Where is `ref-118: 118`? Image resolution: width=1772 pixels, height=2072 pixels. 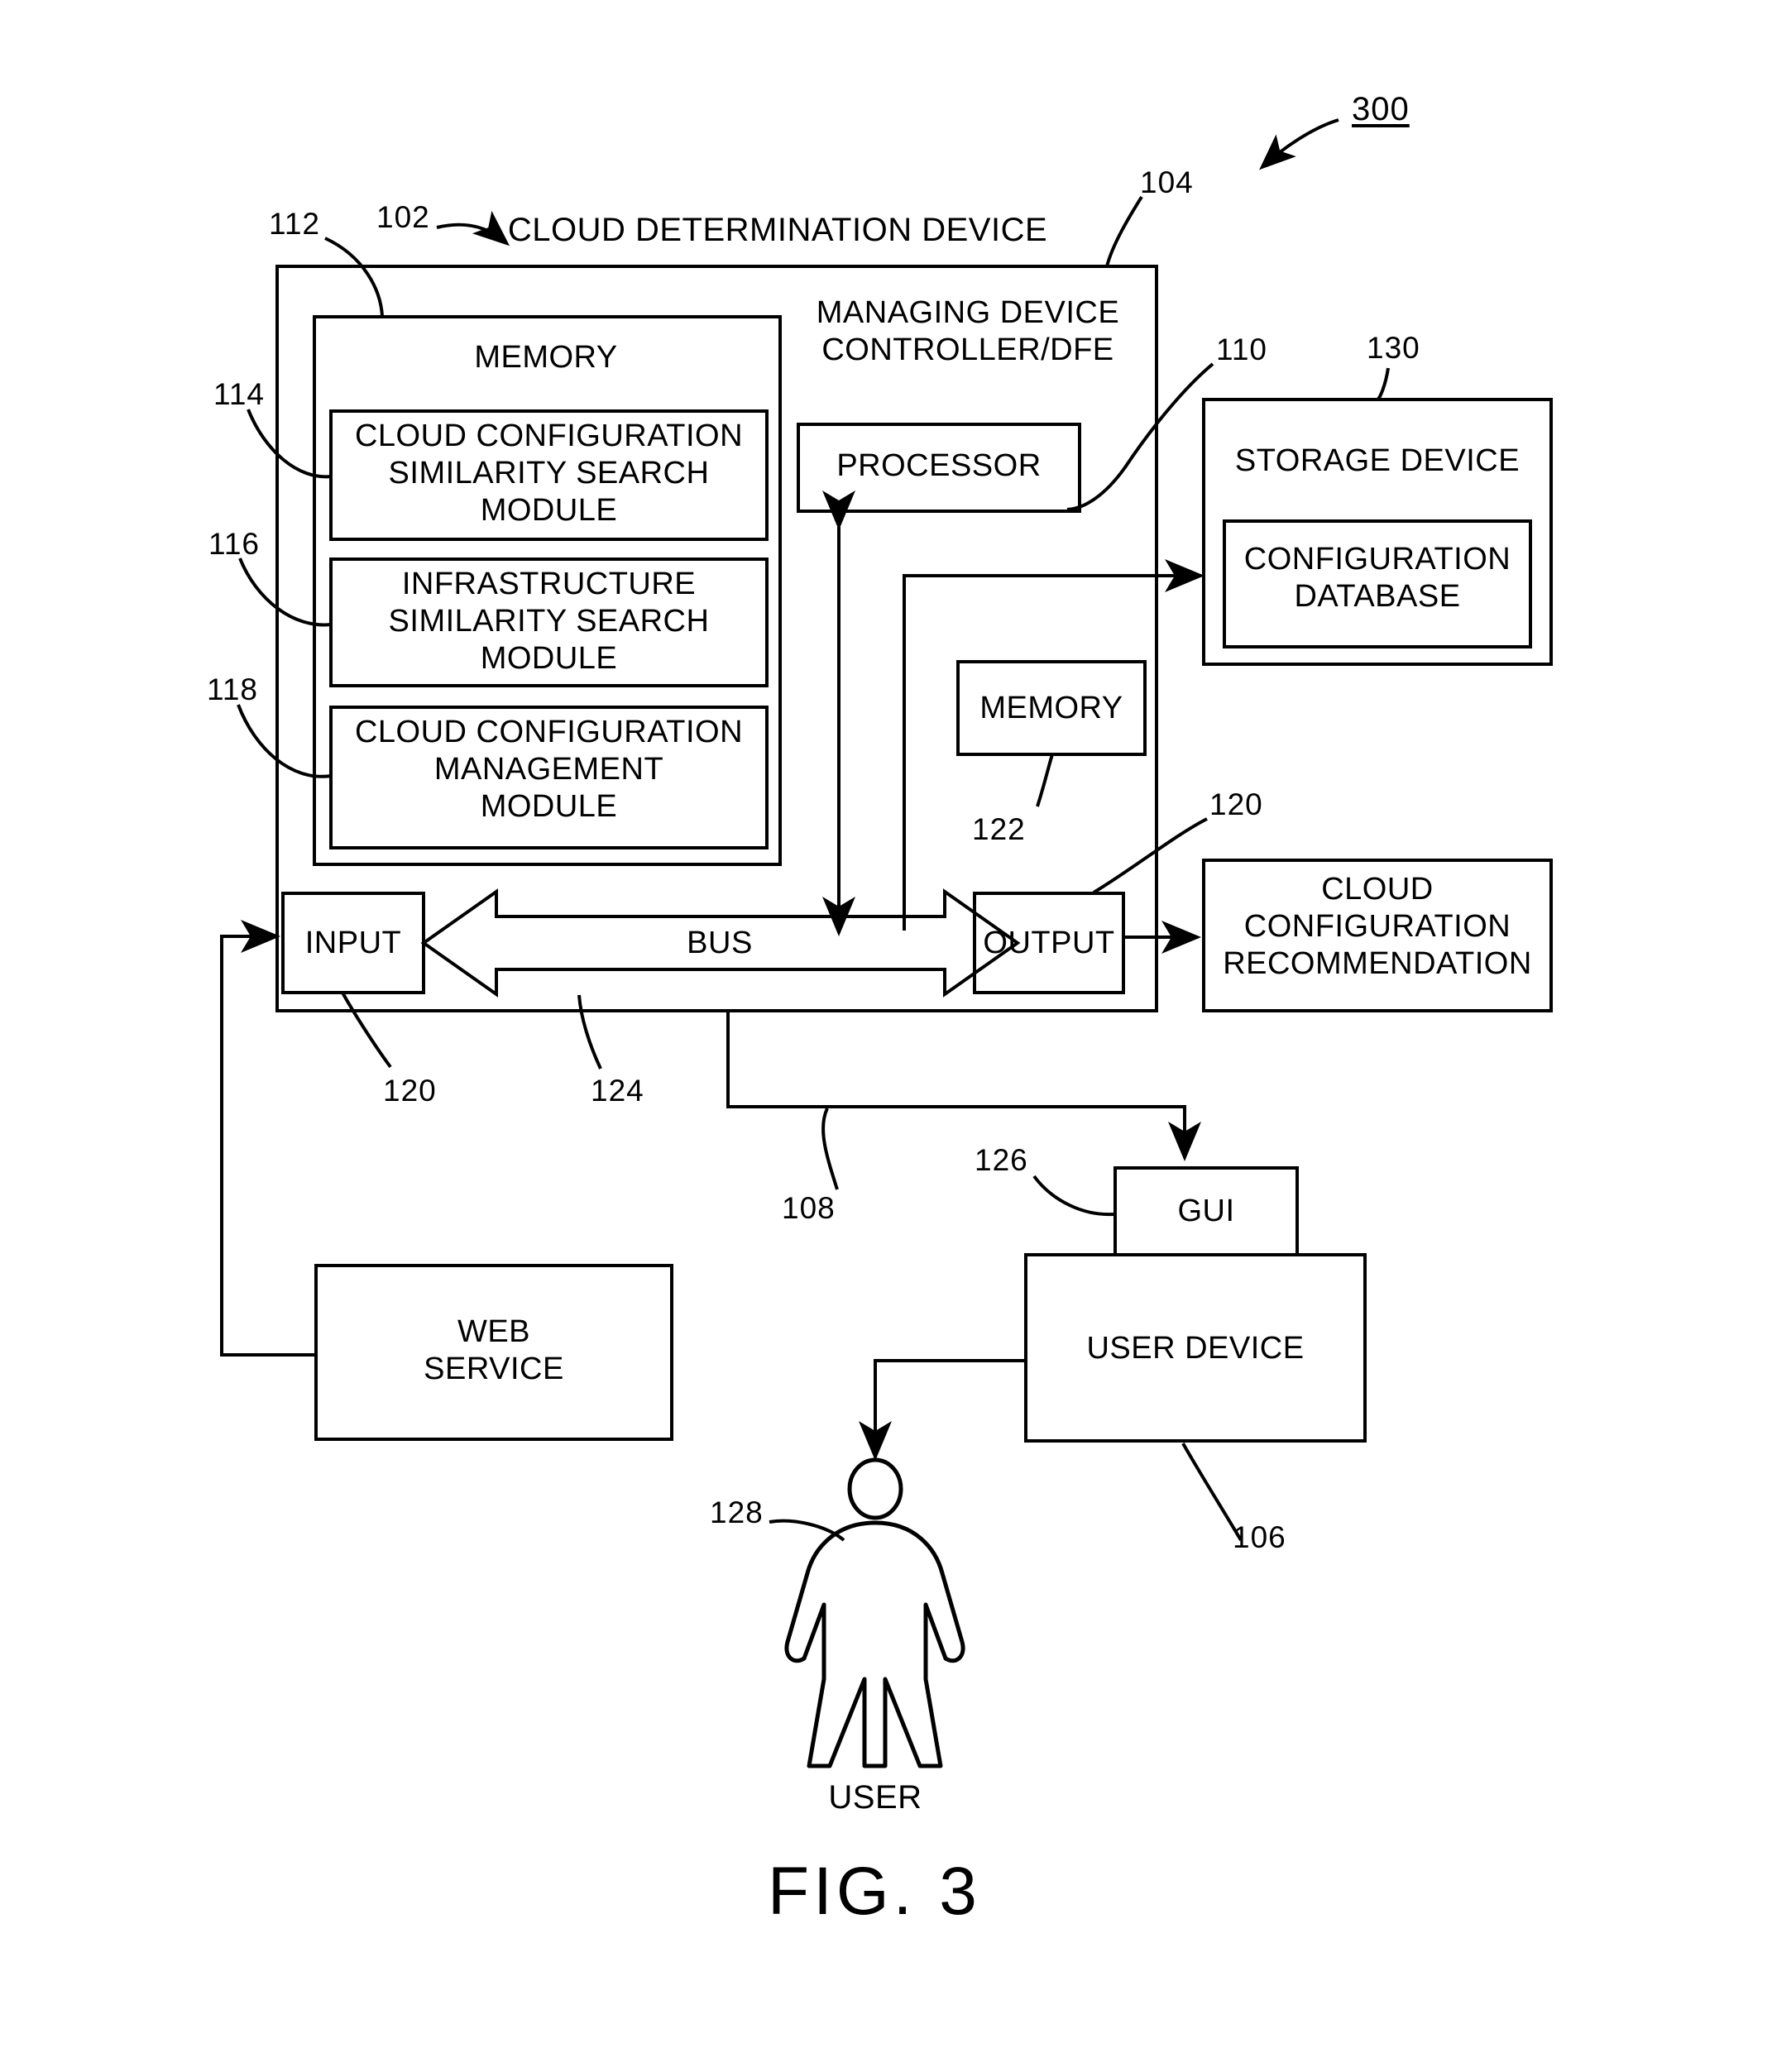 ref-118: 118 is located at coordinates (232, 689).